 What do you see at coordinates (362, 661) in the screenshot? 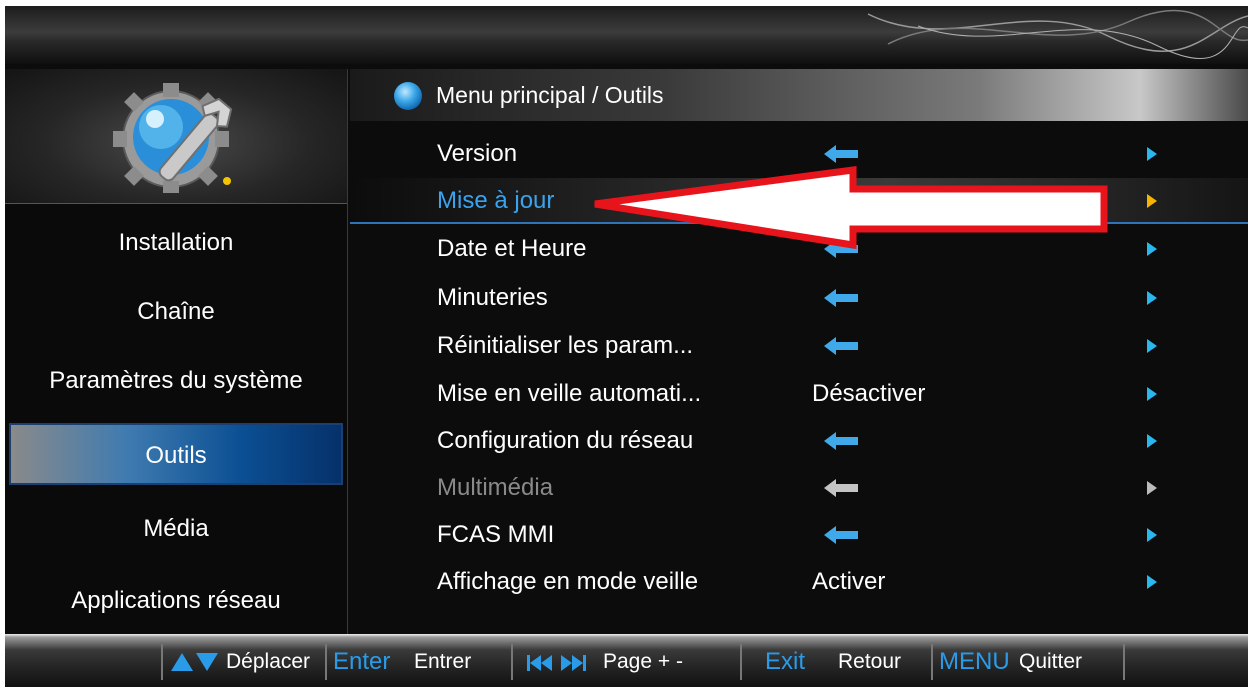
I see `hint-enter-key: Enter` at bounding box center [362, 661].